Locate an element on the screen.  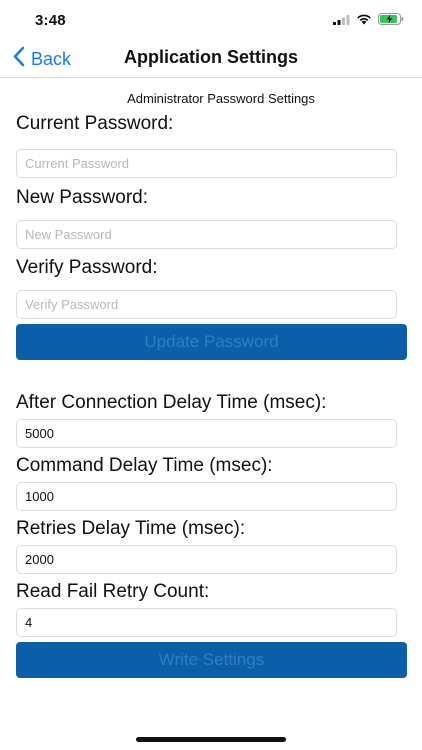
status-bar: 3:48 is located at coordinates (211, 20).